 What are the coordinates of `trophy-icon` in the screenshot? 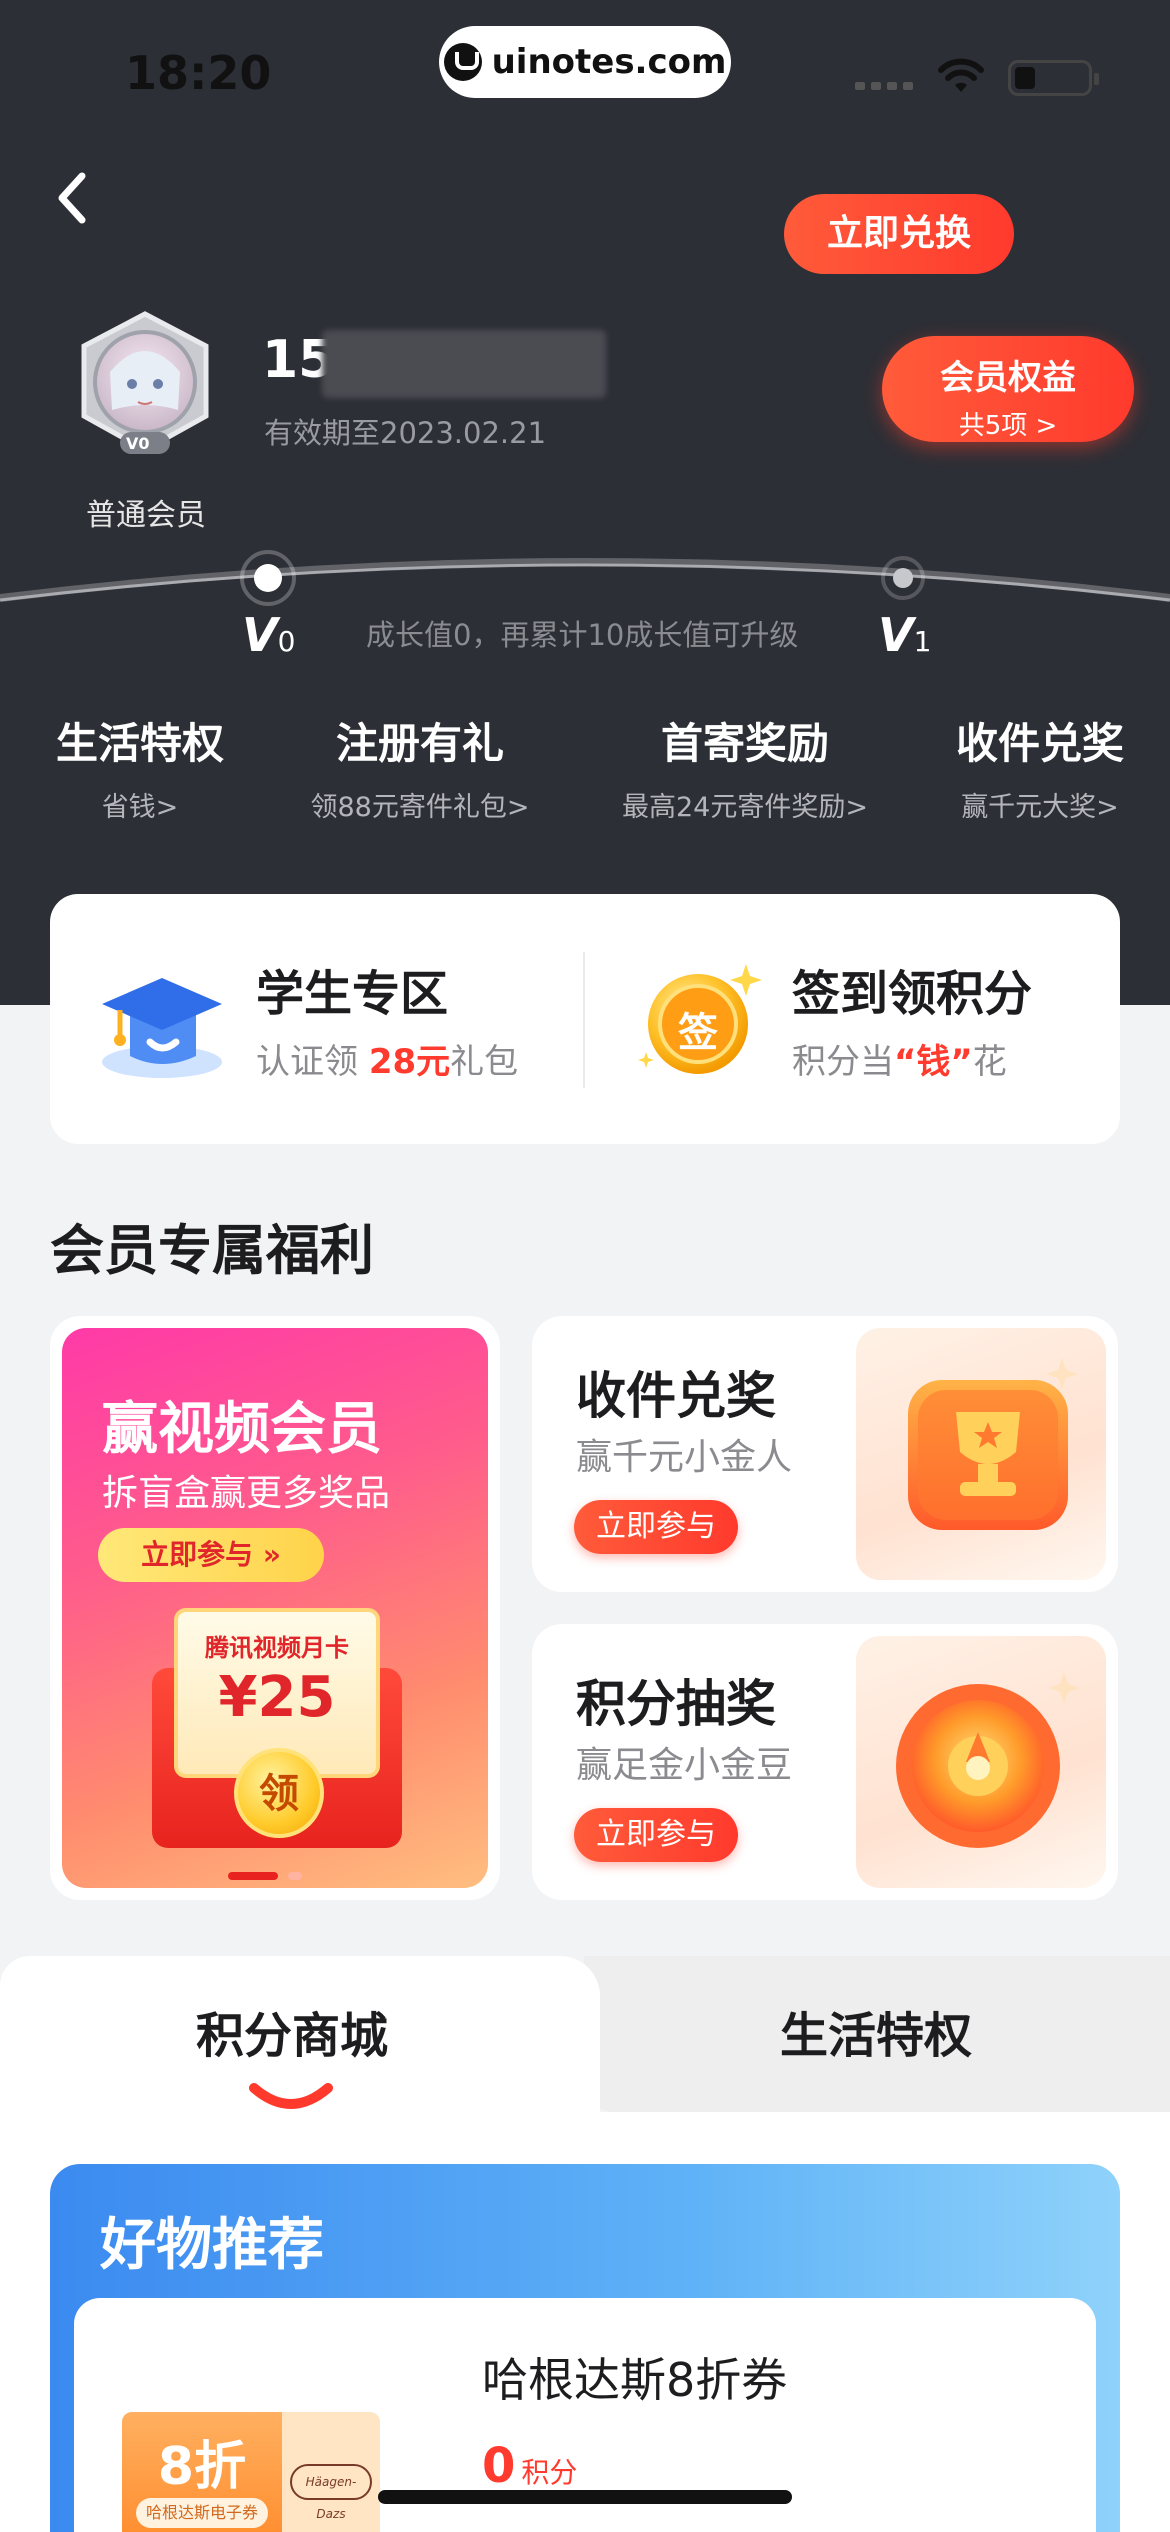 It's located at (993, 1444).